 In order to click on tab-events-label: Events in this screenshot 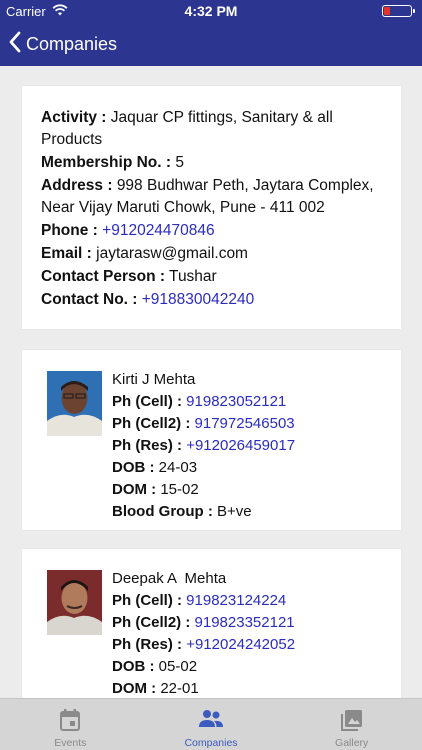, I will do `click(70, 743)`.